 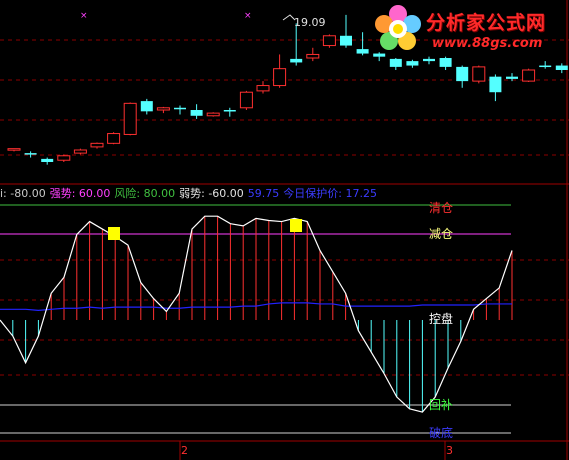 What do you see at coordinates (449, 450) in the screenshot?
I see `axis-label-3: 3` at bounding box center [449, 450].